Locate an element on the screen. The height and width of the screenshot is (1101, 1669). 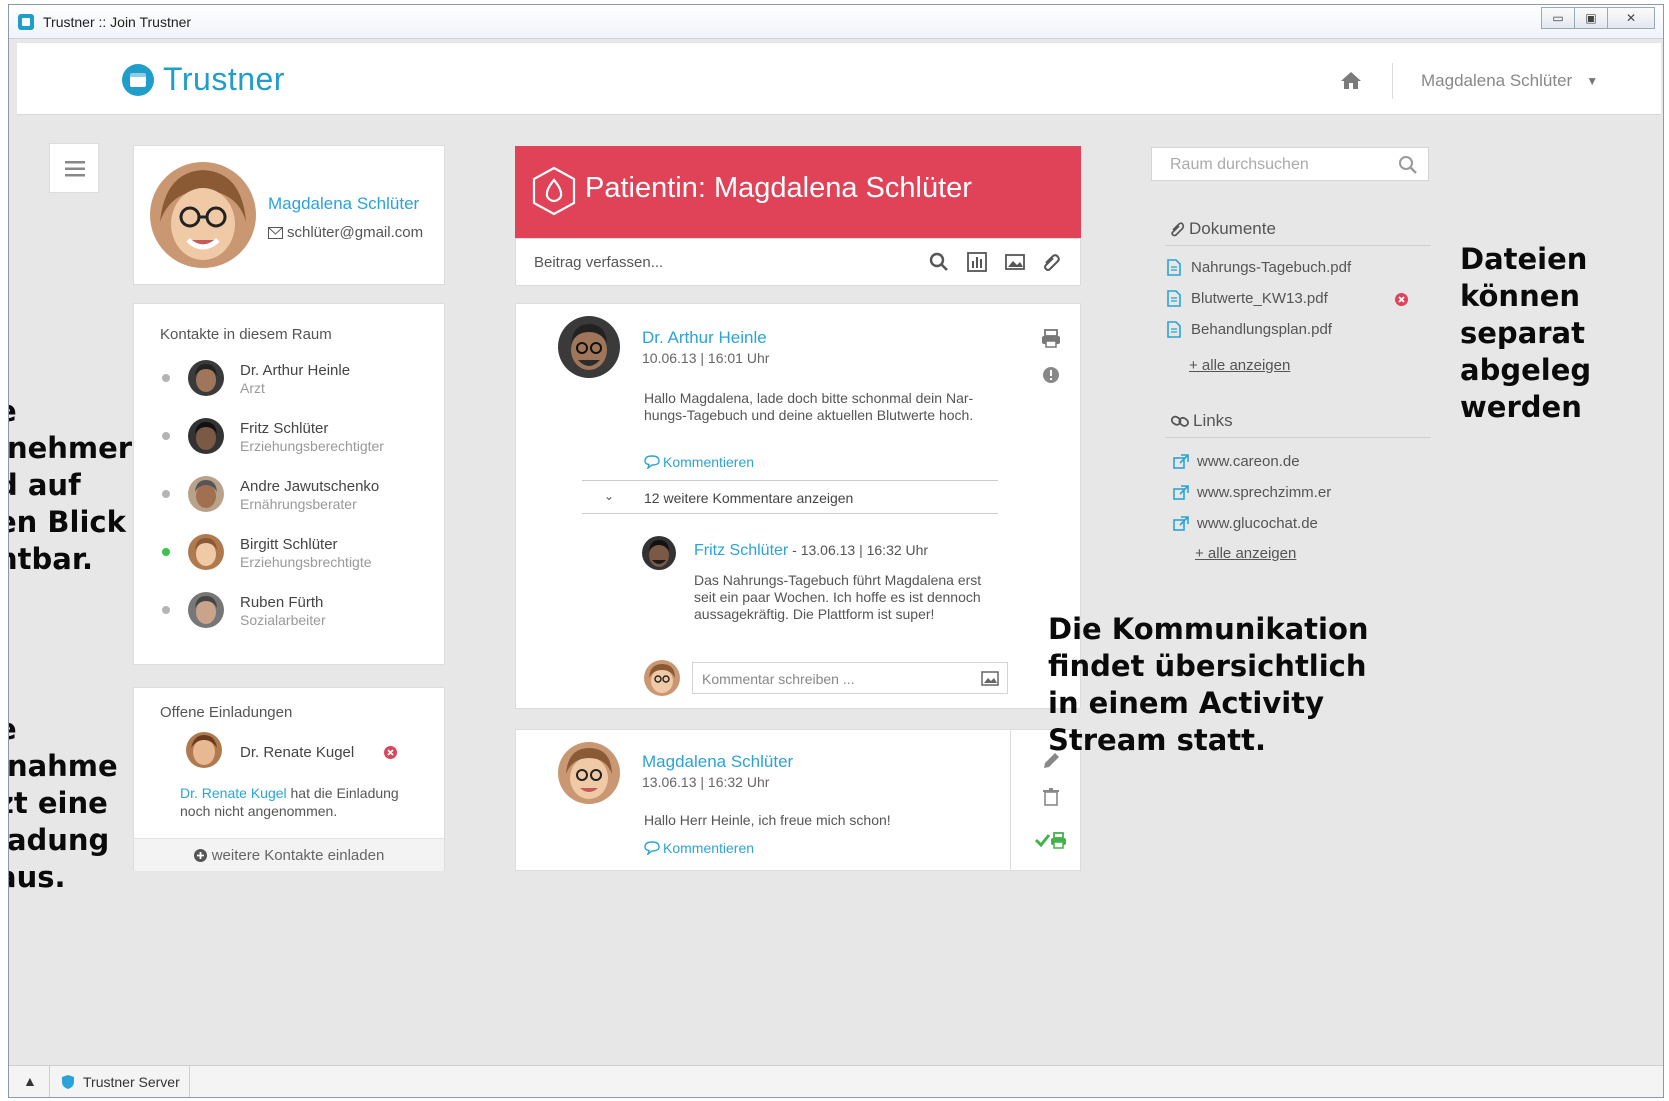
contact-item: Dr. Arthur Heinle Arzt is located at coordinates (289, 381).